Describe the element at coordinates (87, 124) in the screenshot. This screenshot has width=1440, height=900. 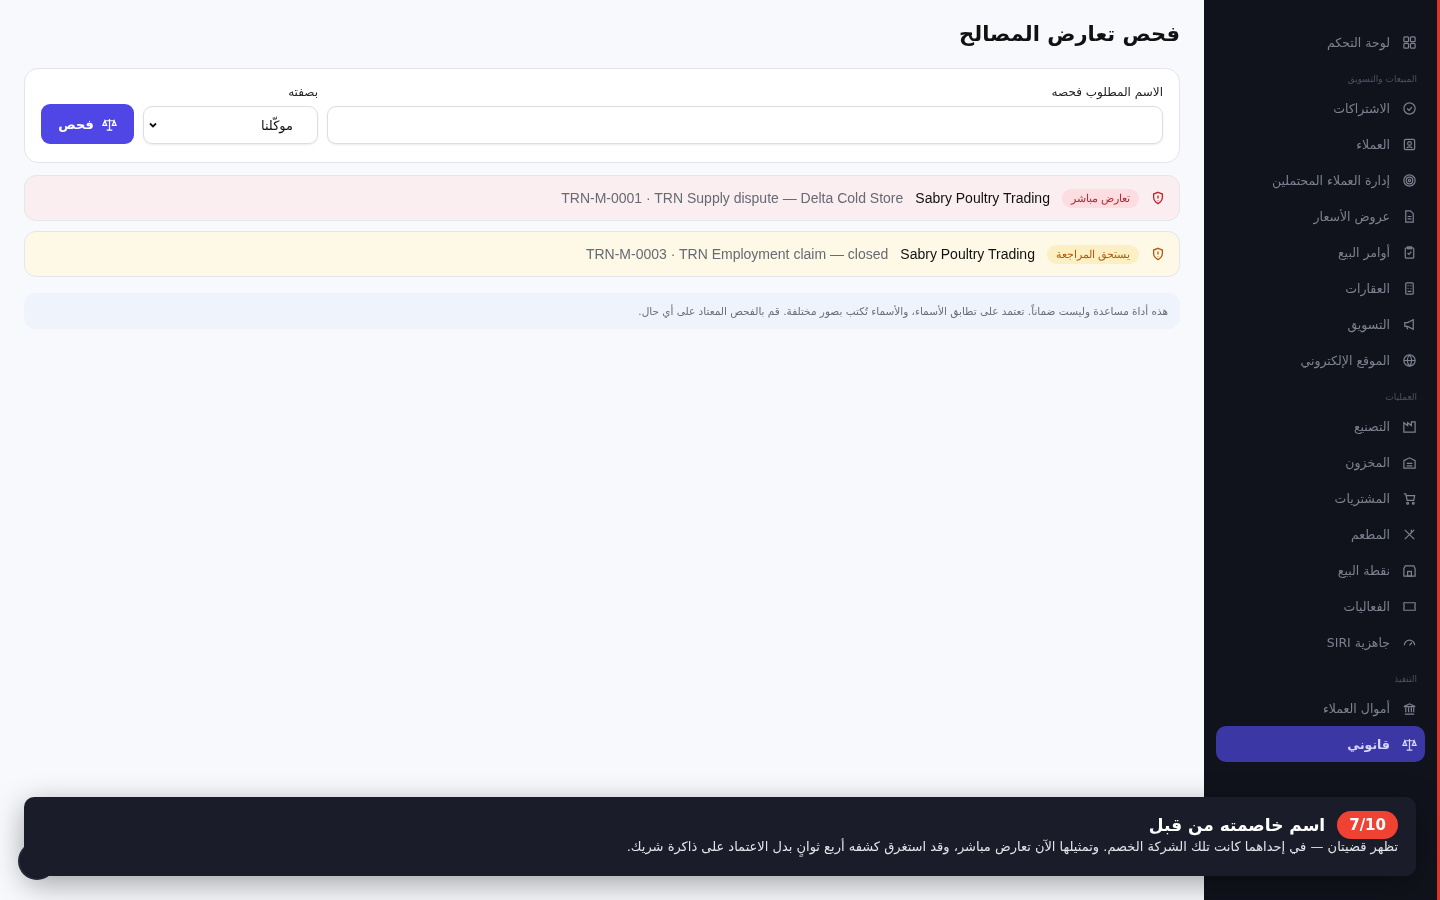
I see `check-button: فحص` at that location.